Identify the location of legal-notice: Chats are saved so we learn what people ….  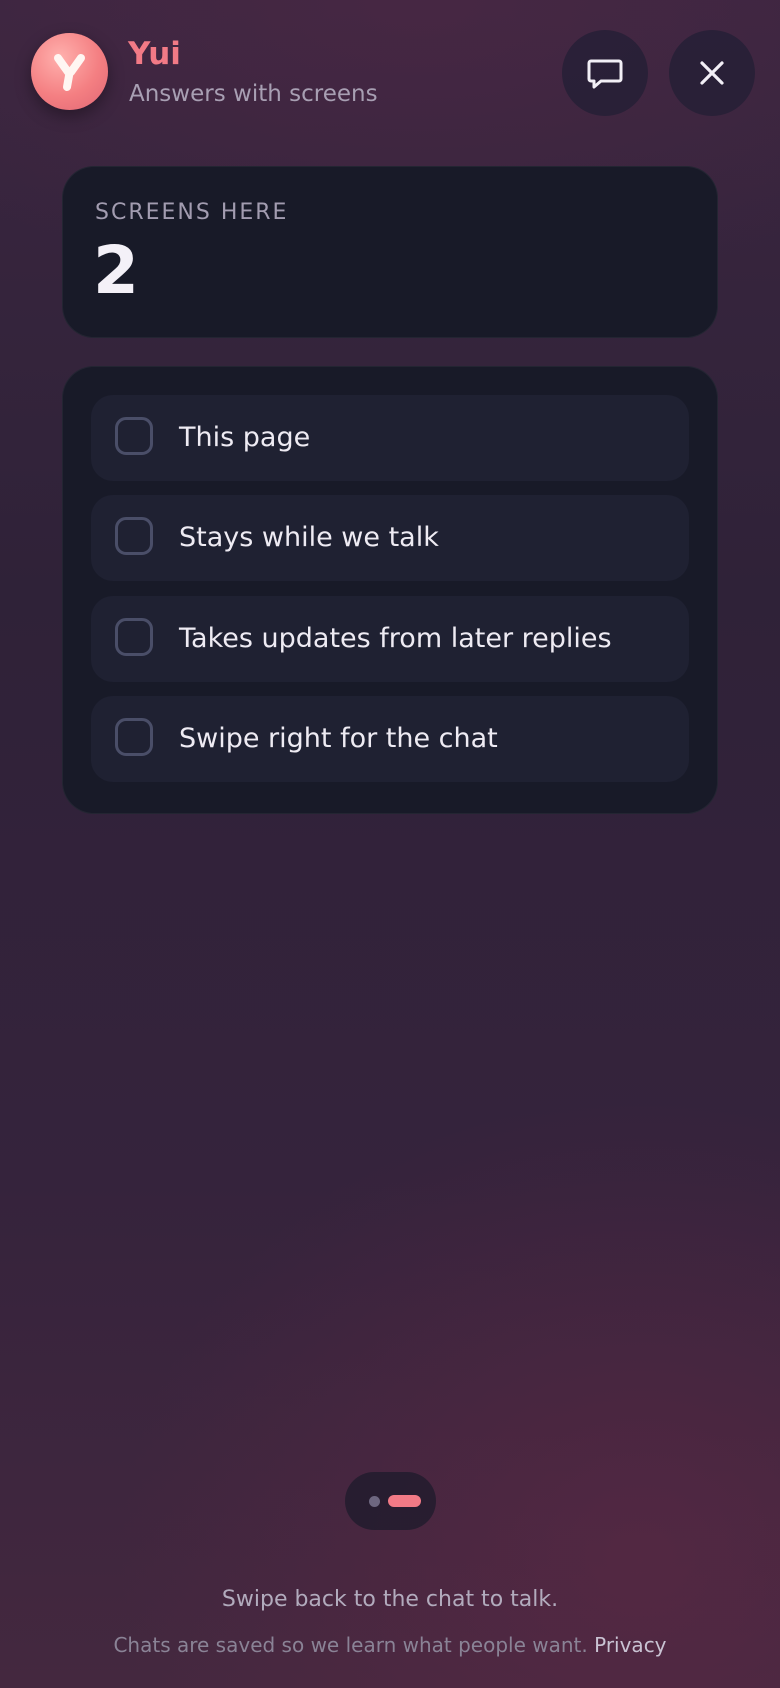
(390, 1645).